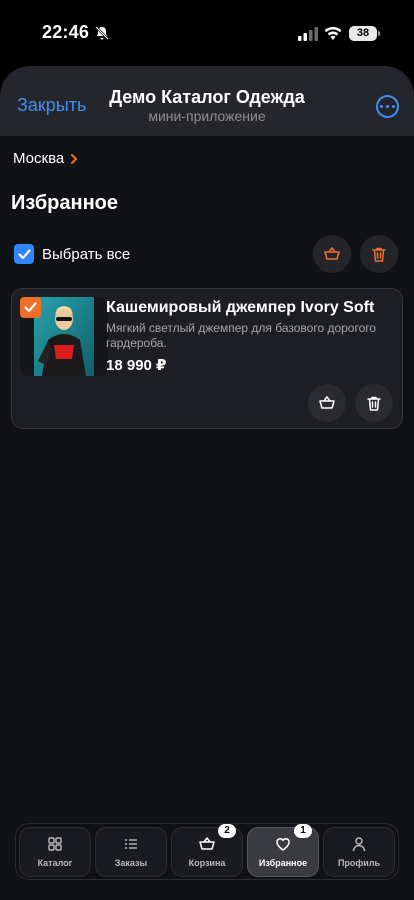  Describe the element at coordinates (359, 863) in the screenshot. I see `tab-label: Профиль` at that location.